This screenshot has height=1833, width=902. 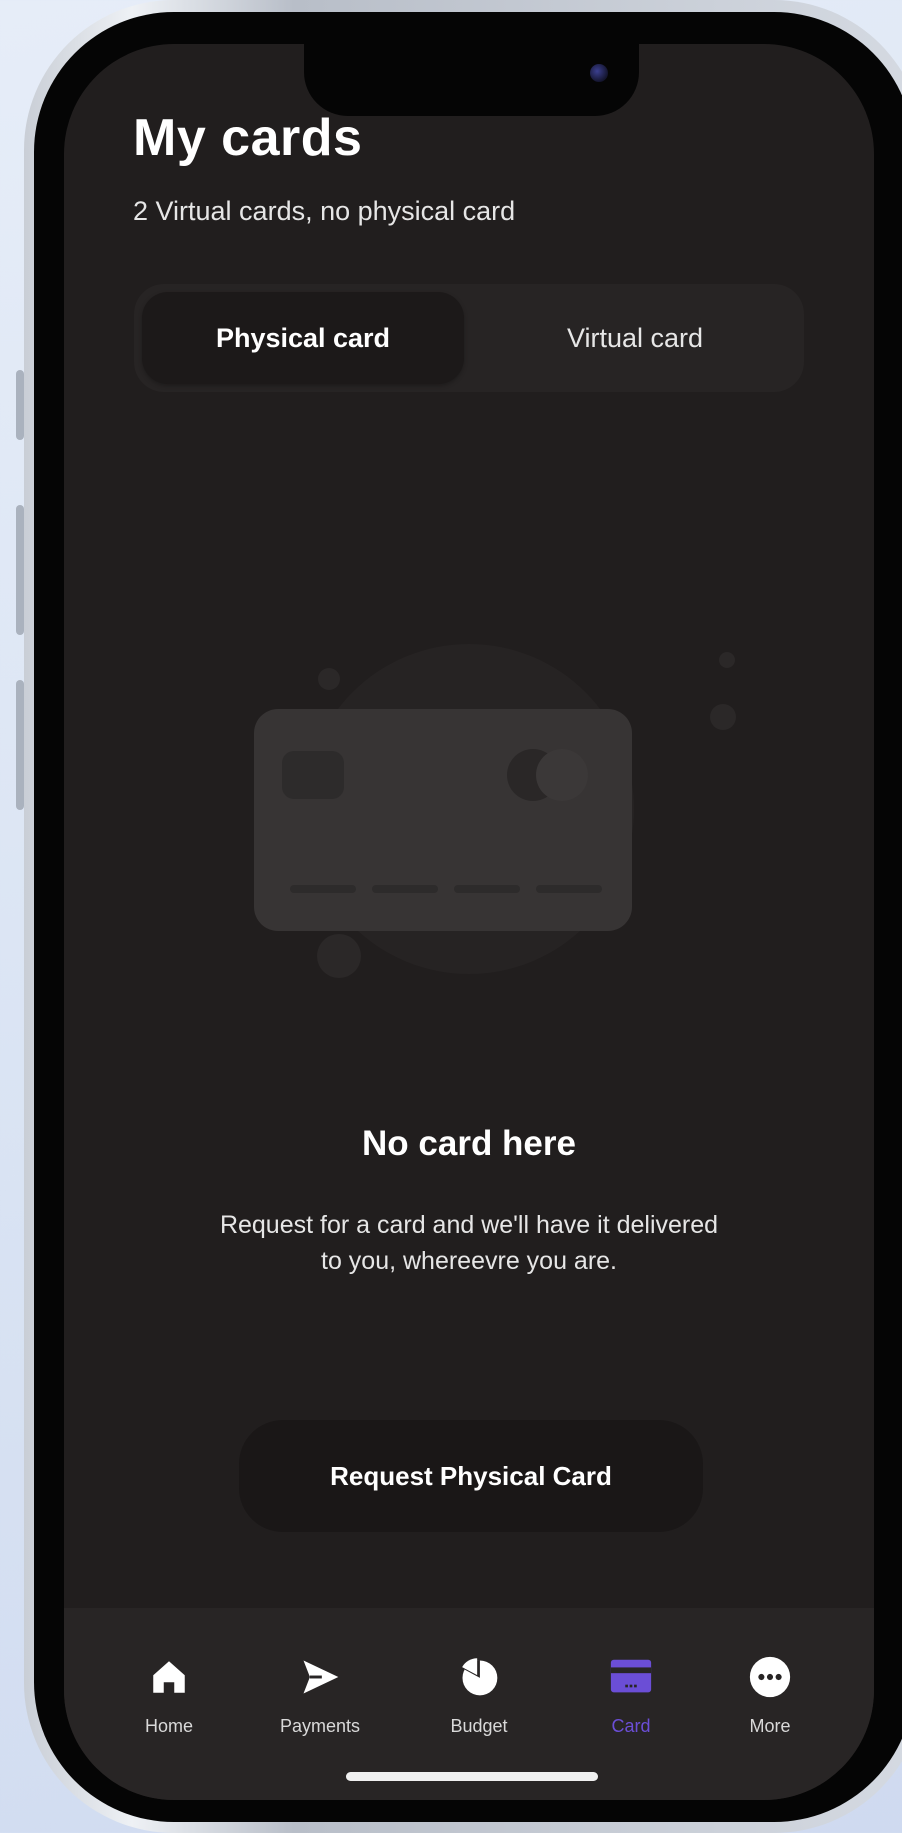 I want to click on card-brand-circle-right, so click(x=562, y=775).